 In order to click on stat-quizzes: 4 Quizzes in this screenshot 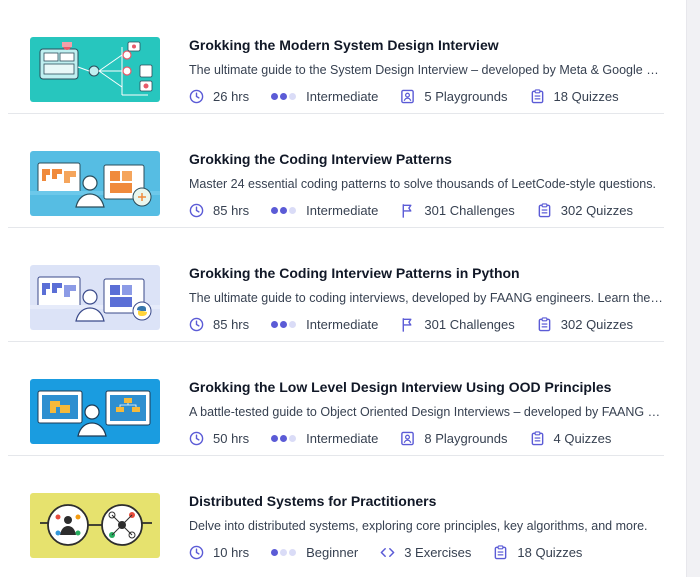, I will do `click(571, 438)`.